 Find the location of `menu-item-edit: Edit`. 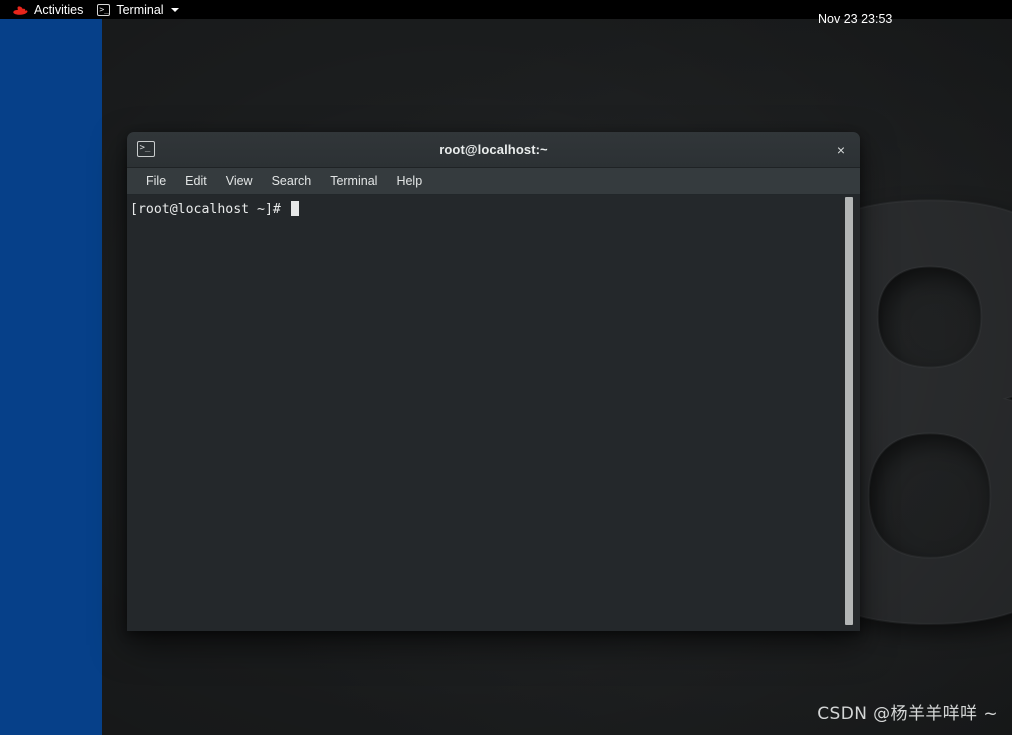

menu-item-edit: Edit is located at coordinates (196, 181).